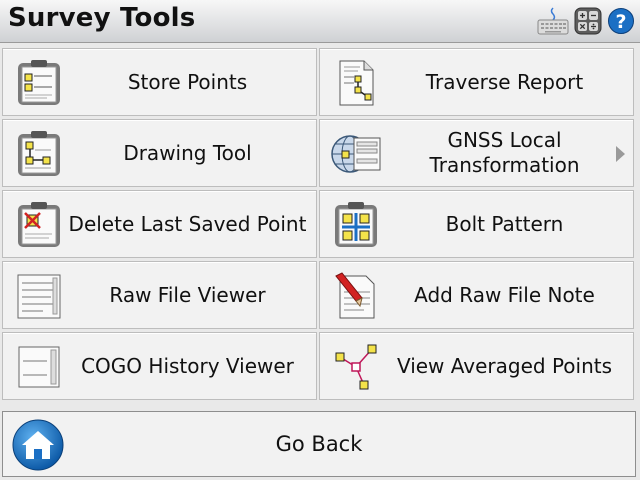  Describe the element at coordinates (39, 296) in the screenshot. I see `raw-file-viewer-icon` at that location.